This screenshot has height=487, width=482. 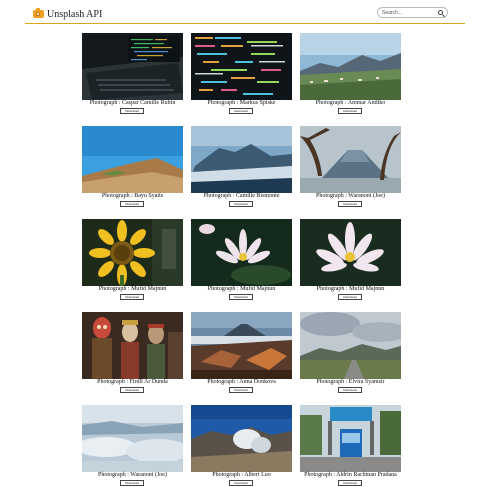 I want to click on photo-card: Photograph : Camille Bismonte Download, so click(x=241, y=167).